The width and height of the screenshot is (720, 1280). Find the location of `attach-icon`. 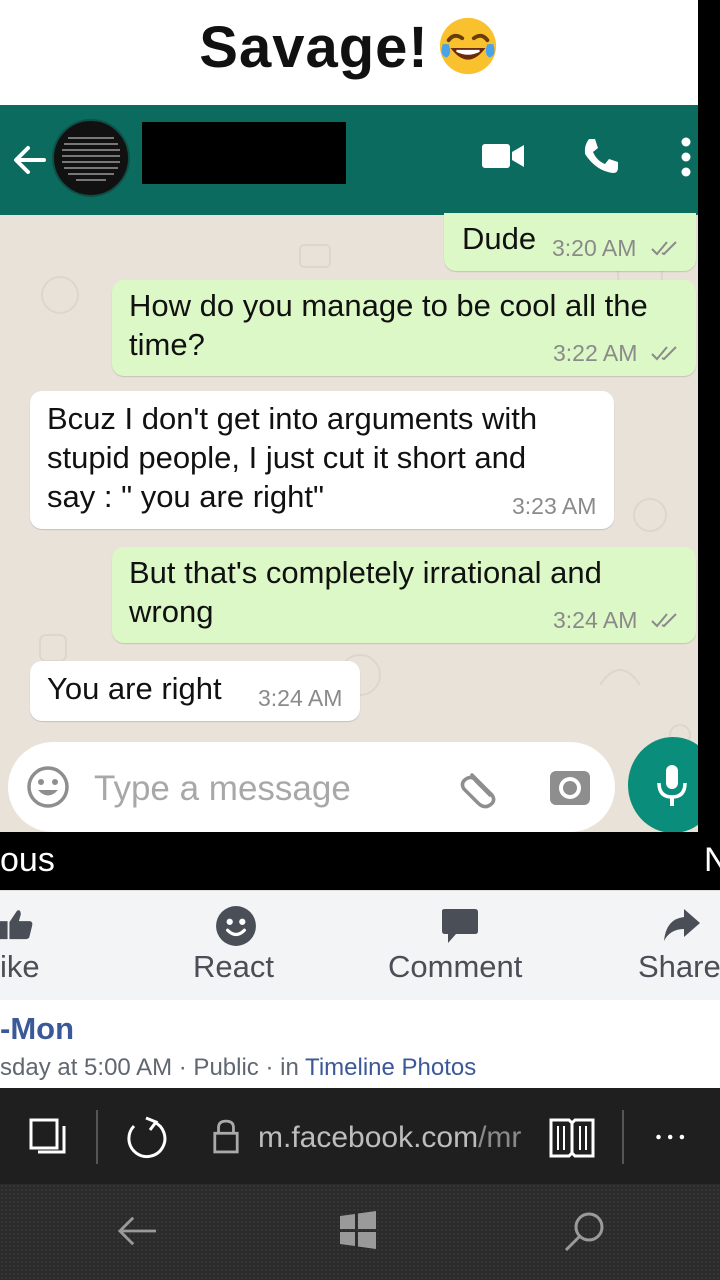

attach-icon is located at coordinates (480, 787).